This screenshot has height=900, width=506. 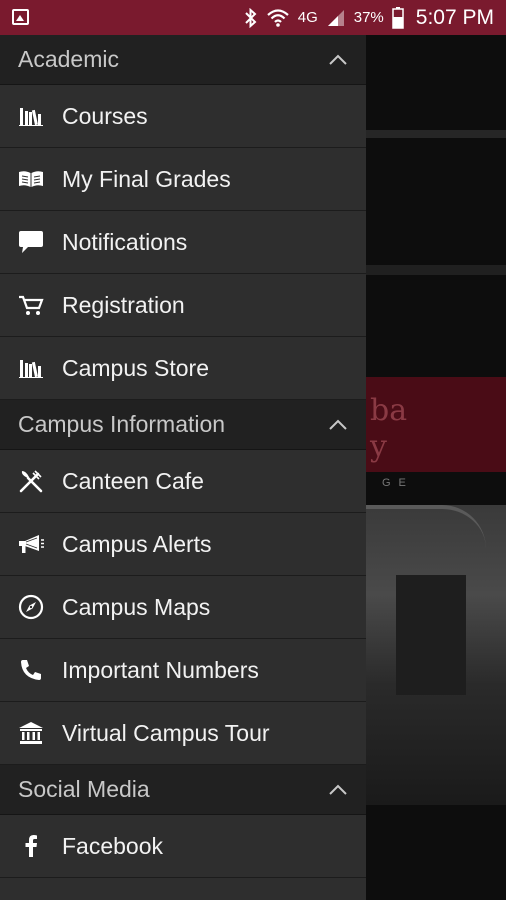 What do you see at coordinates (31, 179) in the screenshot?
I see `open-book-icon` at bounding box center [31, 179].